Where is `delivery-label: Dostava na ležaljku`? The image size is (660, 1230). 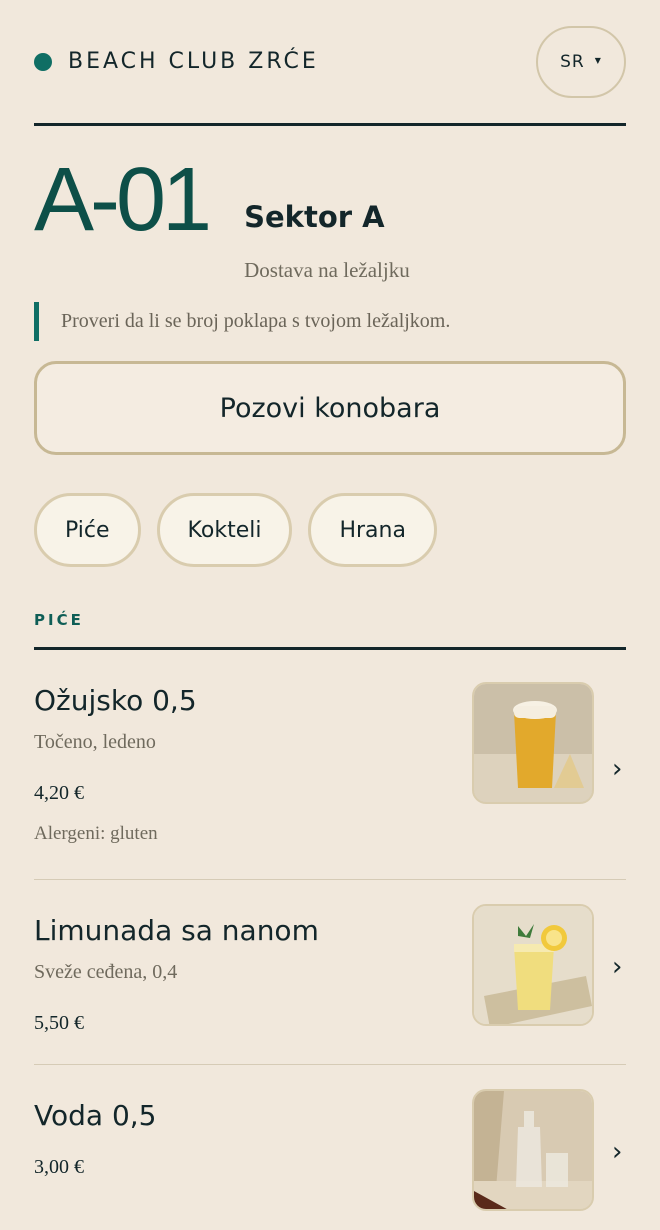
delivery-label: Dostava na ležaljku is located at coordinates (327, 270).